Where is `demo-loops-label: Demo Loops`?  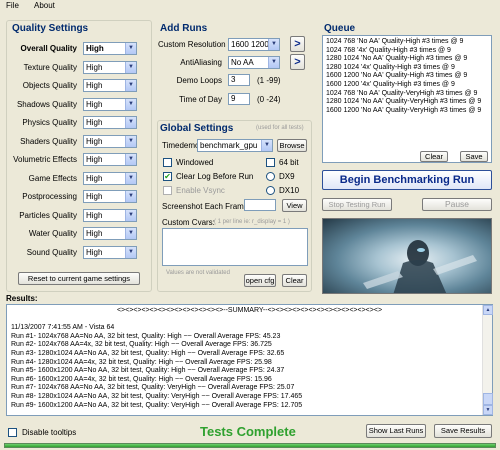
demo-loops-label: Demo Loops is located at coordinates (199, 80).